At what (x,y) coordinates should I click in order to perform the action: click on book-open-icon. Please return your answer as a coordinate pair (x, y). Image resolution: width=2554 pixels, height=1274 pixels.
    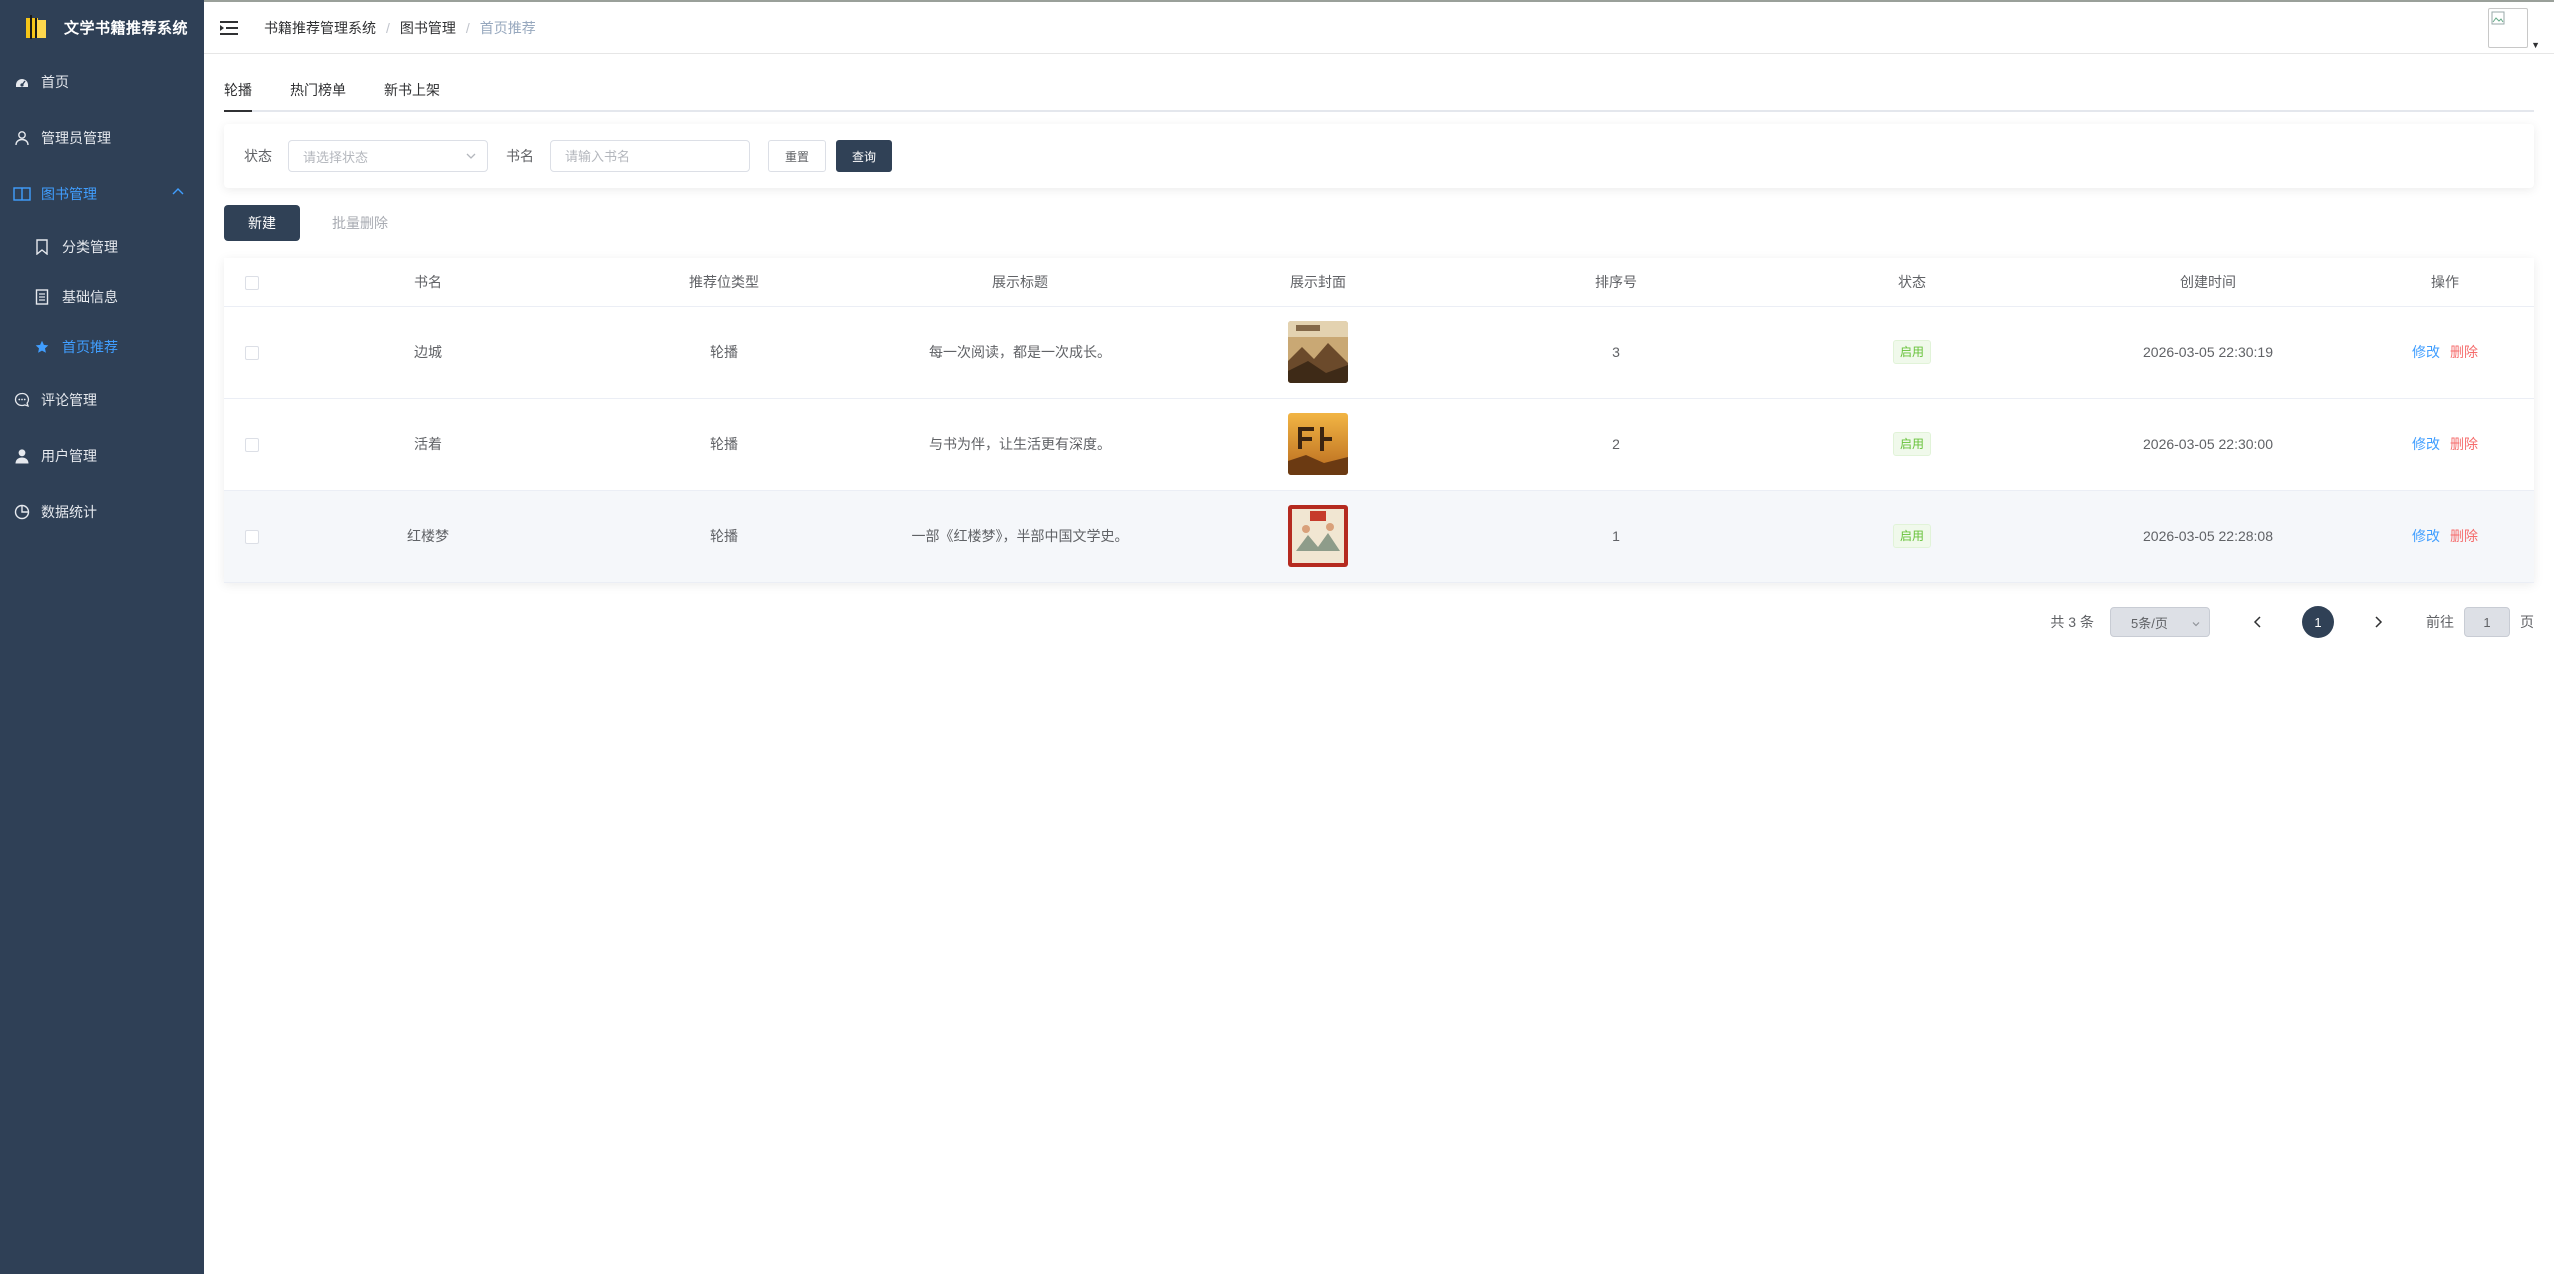
    Looking at the image, I should click on (22, 194).